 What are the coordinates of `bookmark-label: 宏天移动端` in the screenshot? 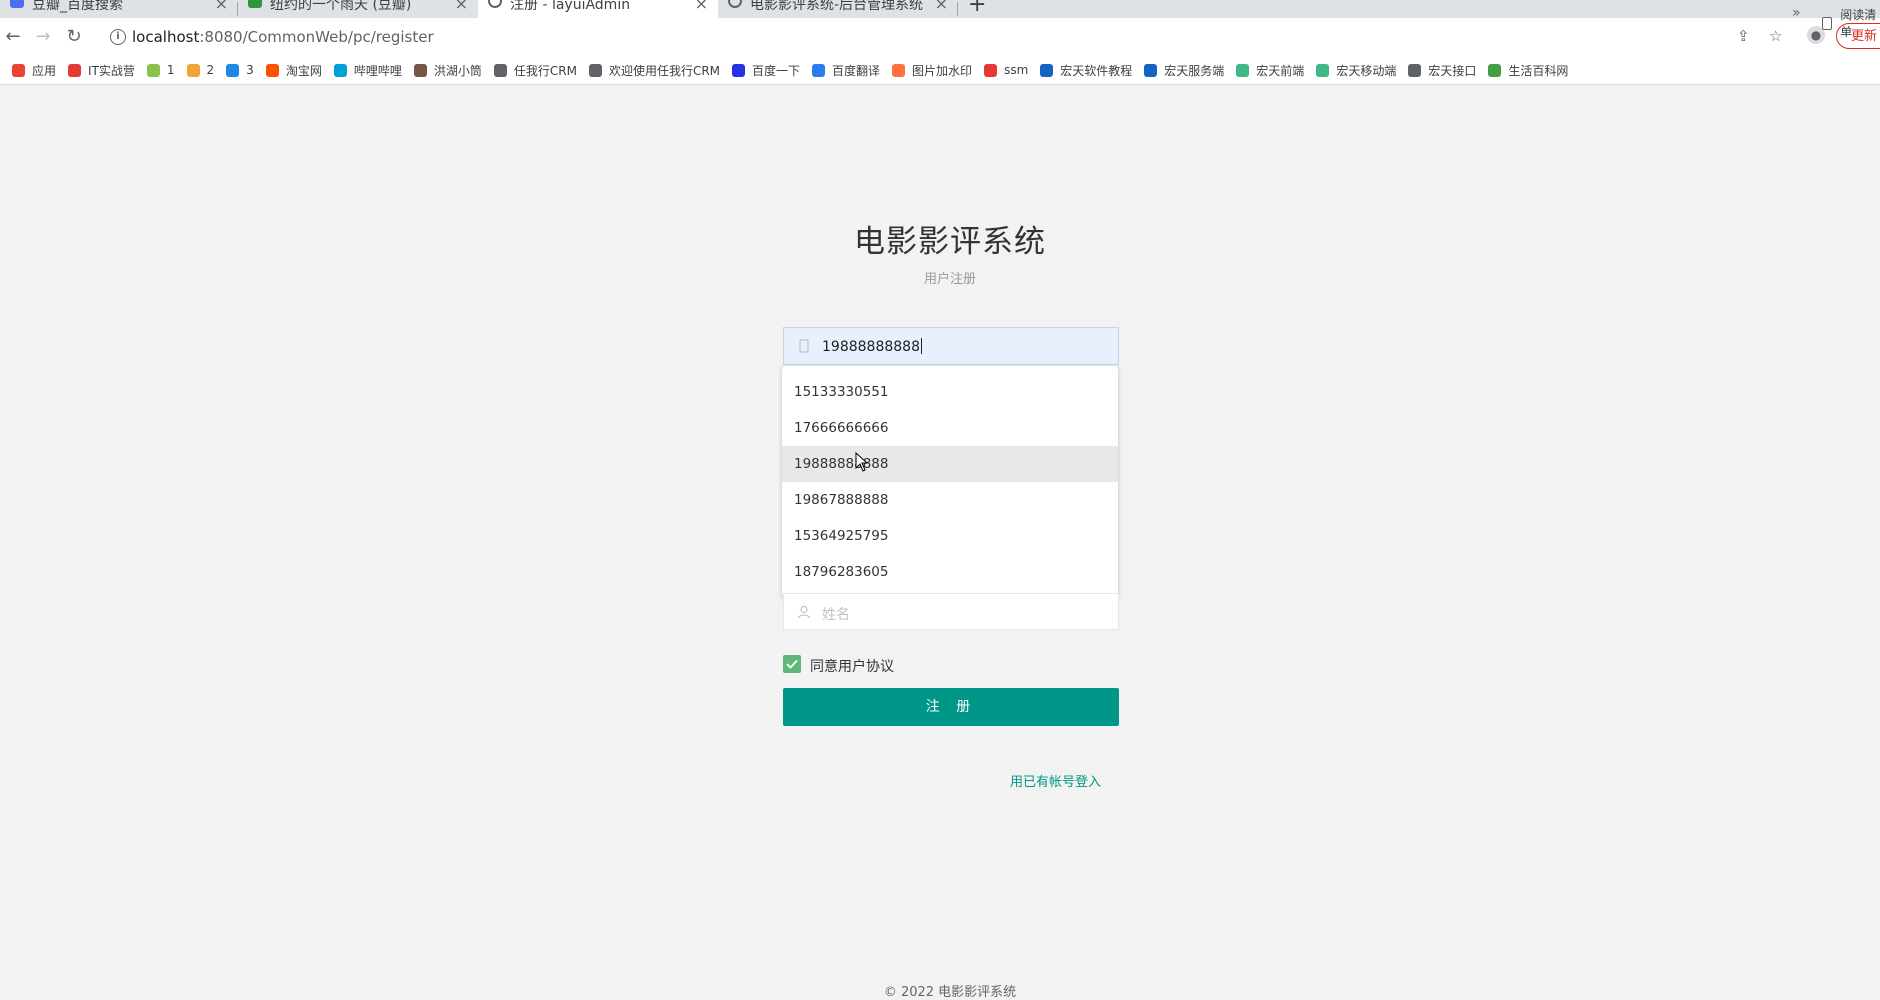 It's located at (1366, 70).